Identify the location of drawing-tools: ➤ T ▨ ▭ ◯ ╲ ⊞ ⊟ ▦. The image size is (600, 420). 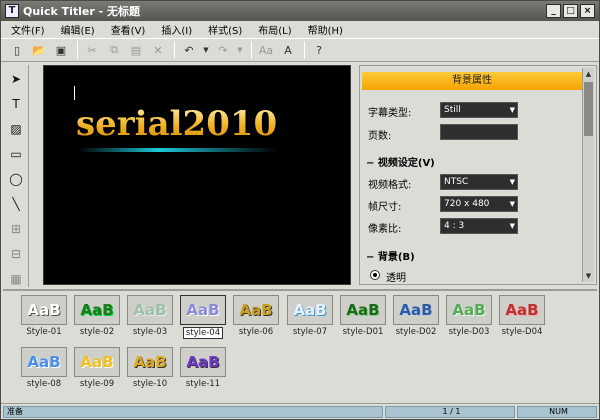
(16, 176).